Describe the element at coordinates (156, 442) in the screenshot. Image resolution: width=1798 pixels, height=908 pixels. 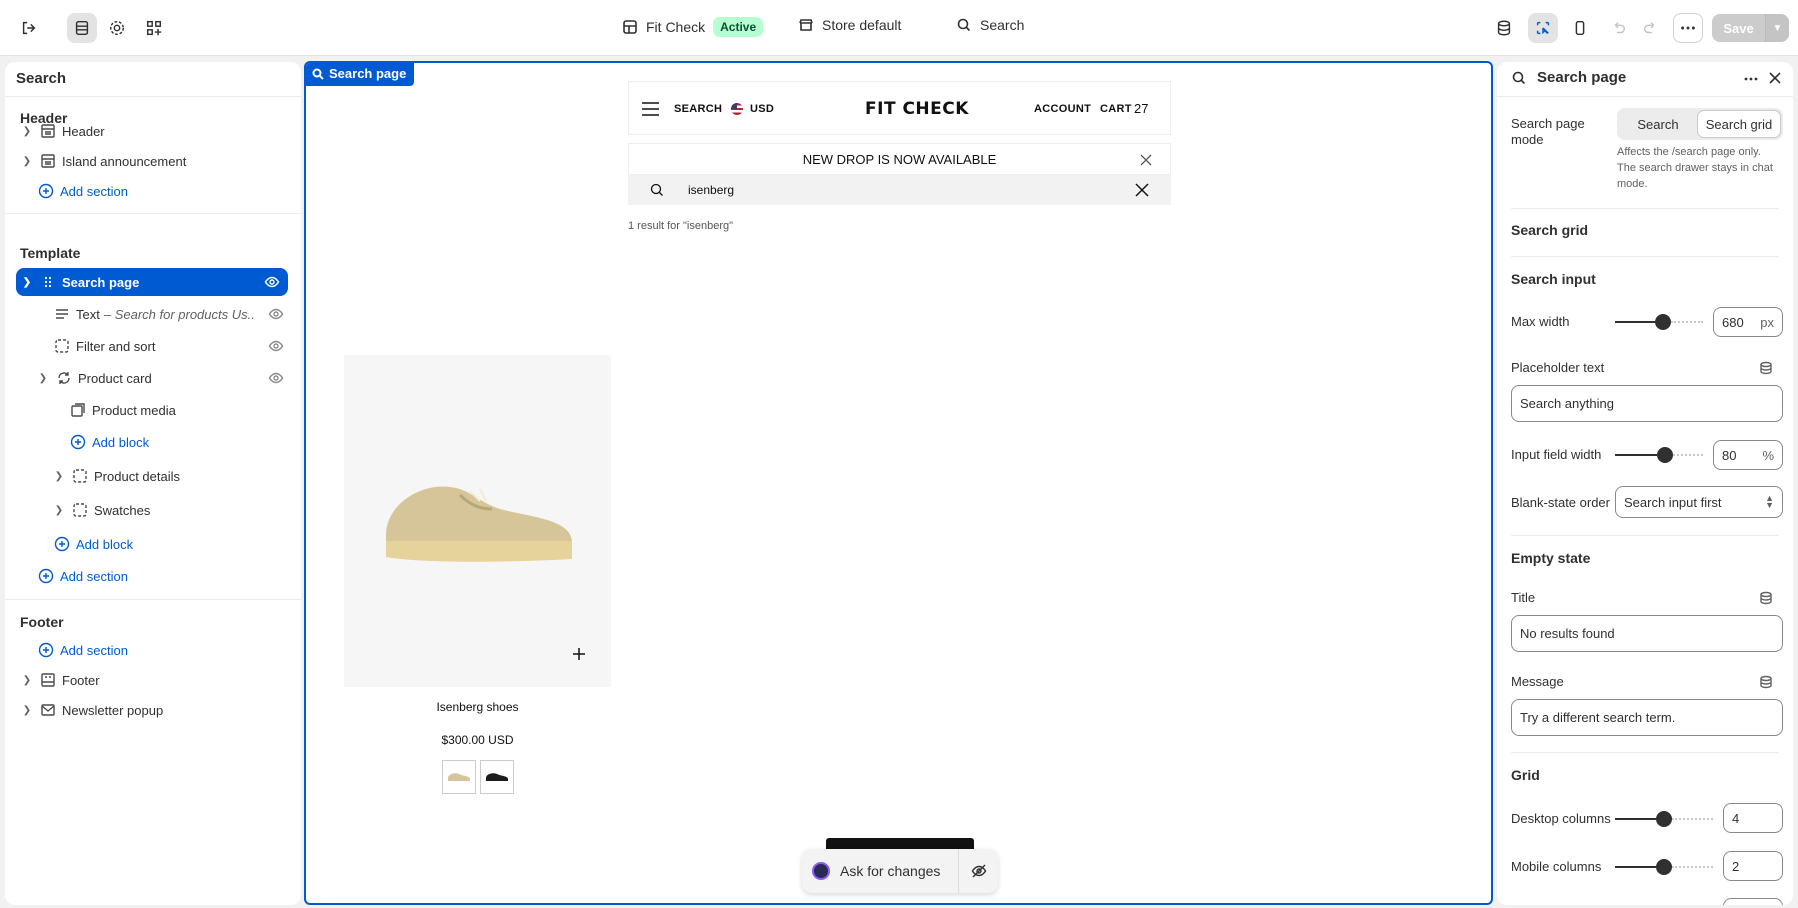
I see `add-block-media: Add block` at that location.